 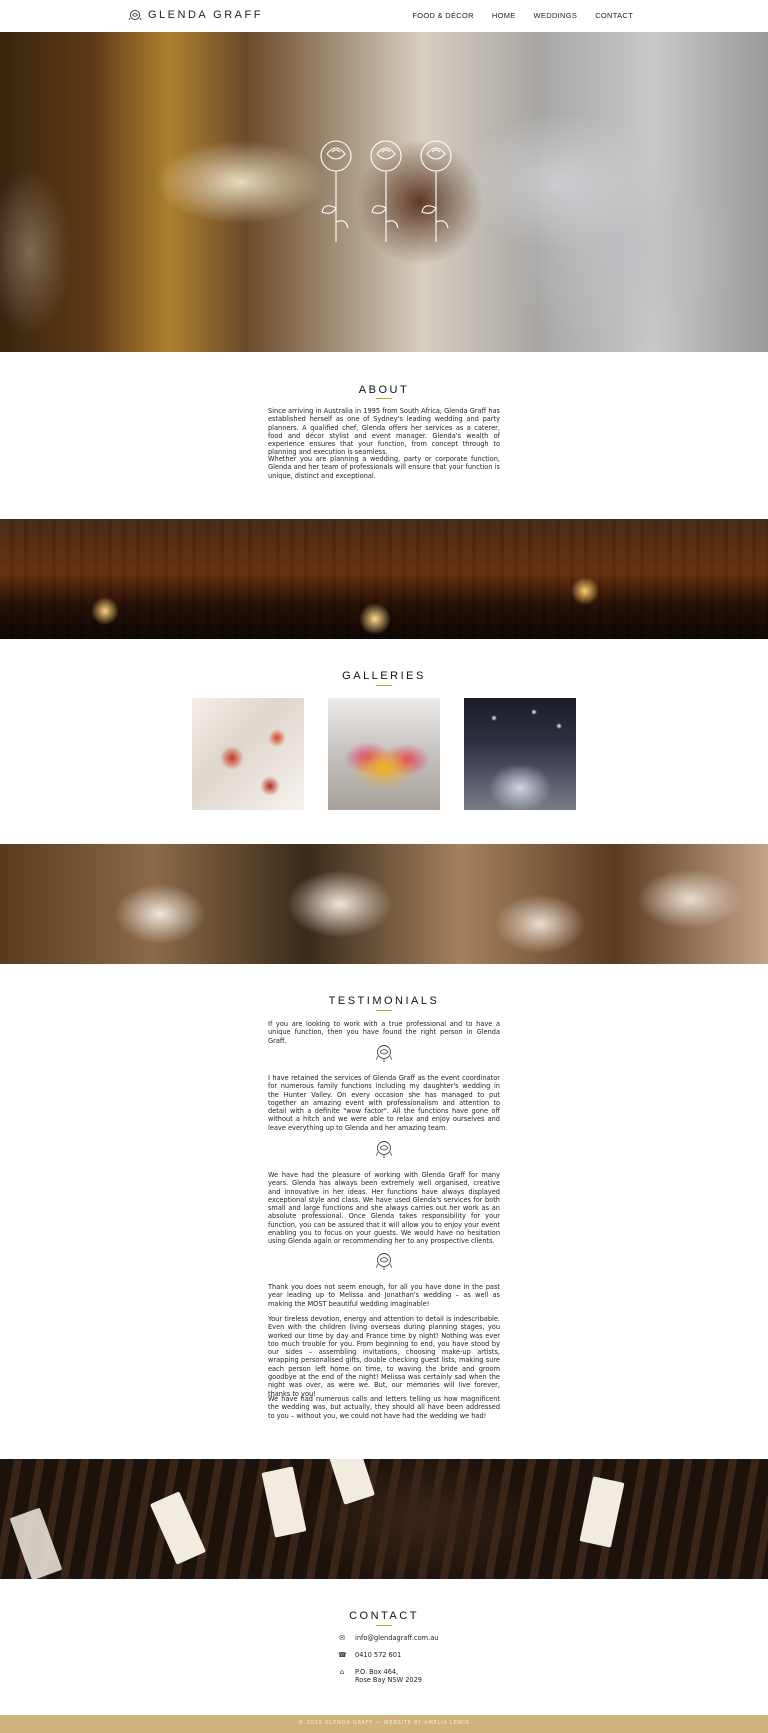 What do you see at coordinates (384, 754) in the screenshot?
I see `gallery-thumb-flowers` at bounding box center [384, 754].